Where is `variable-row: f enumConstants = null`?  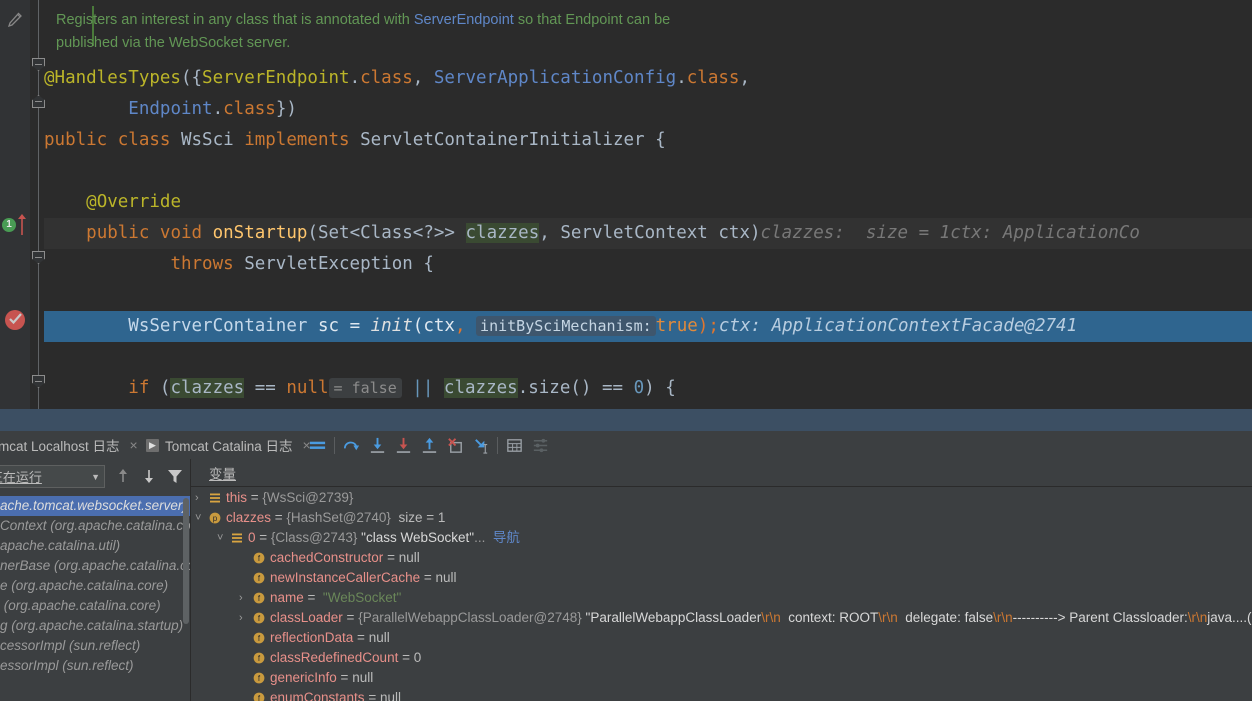 variable-row: f enumConstants = null is located at coordinates (721, 694).